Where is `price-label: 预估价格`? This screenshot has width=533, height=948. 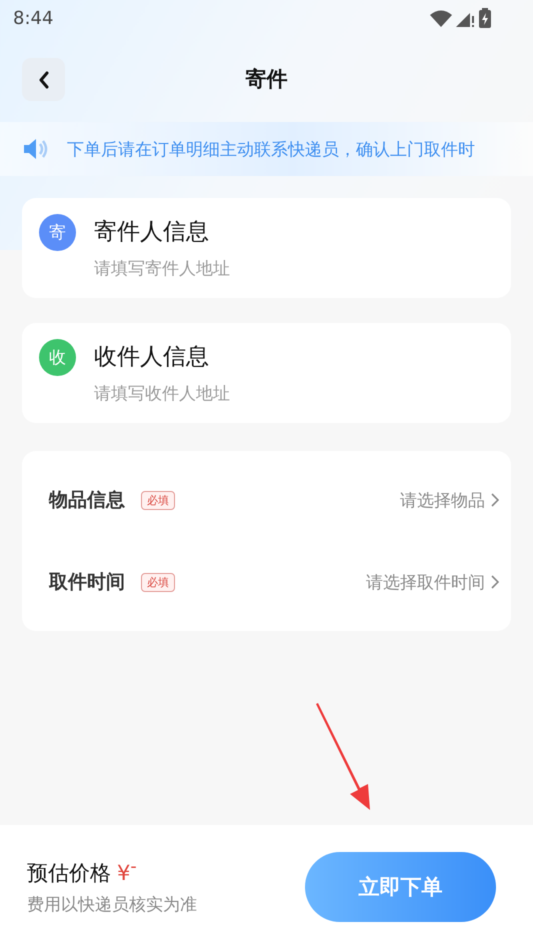 price-label: 预估价格 is located at coordinates (69, 873).